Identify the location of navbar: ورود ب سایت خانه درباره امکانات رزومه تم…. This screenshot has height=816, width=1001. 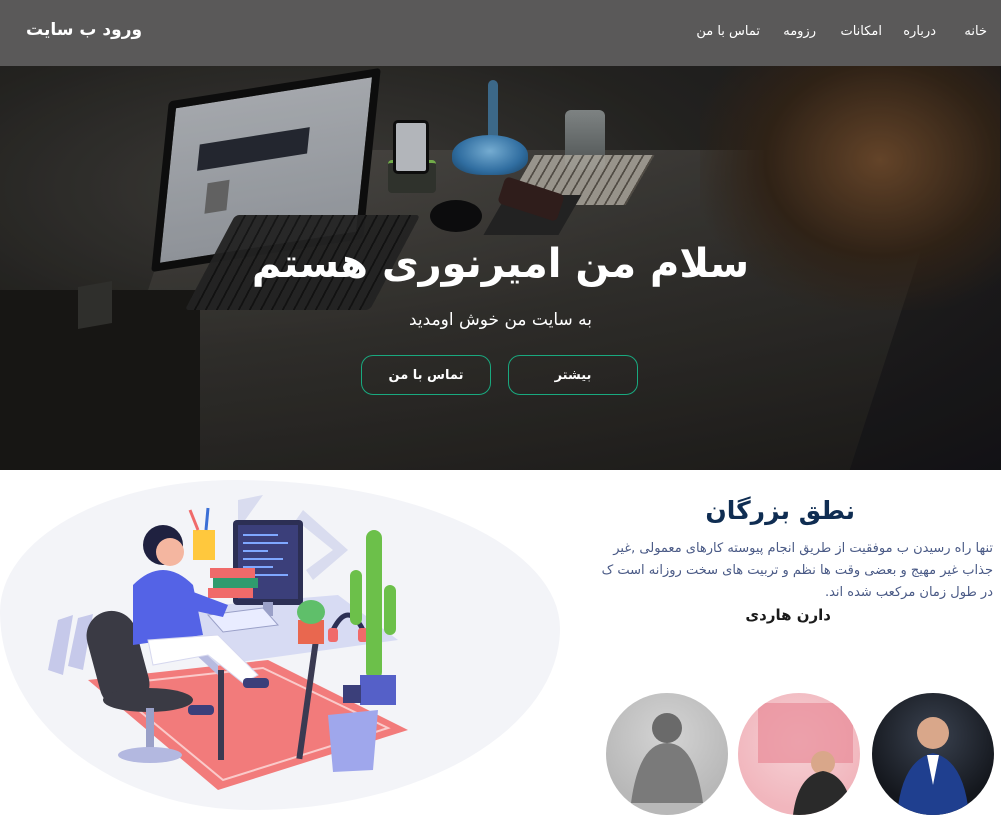
(500, 33).